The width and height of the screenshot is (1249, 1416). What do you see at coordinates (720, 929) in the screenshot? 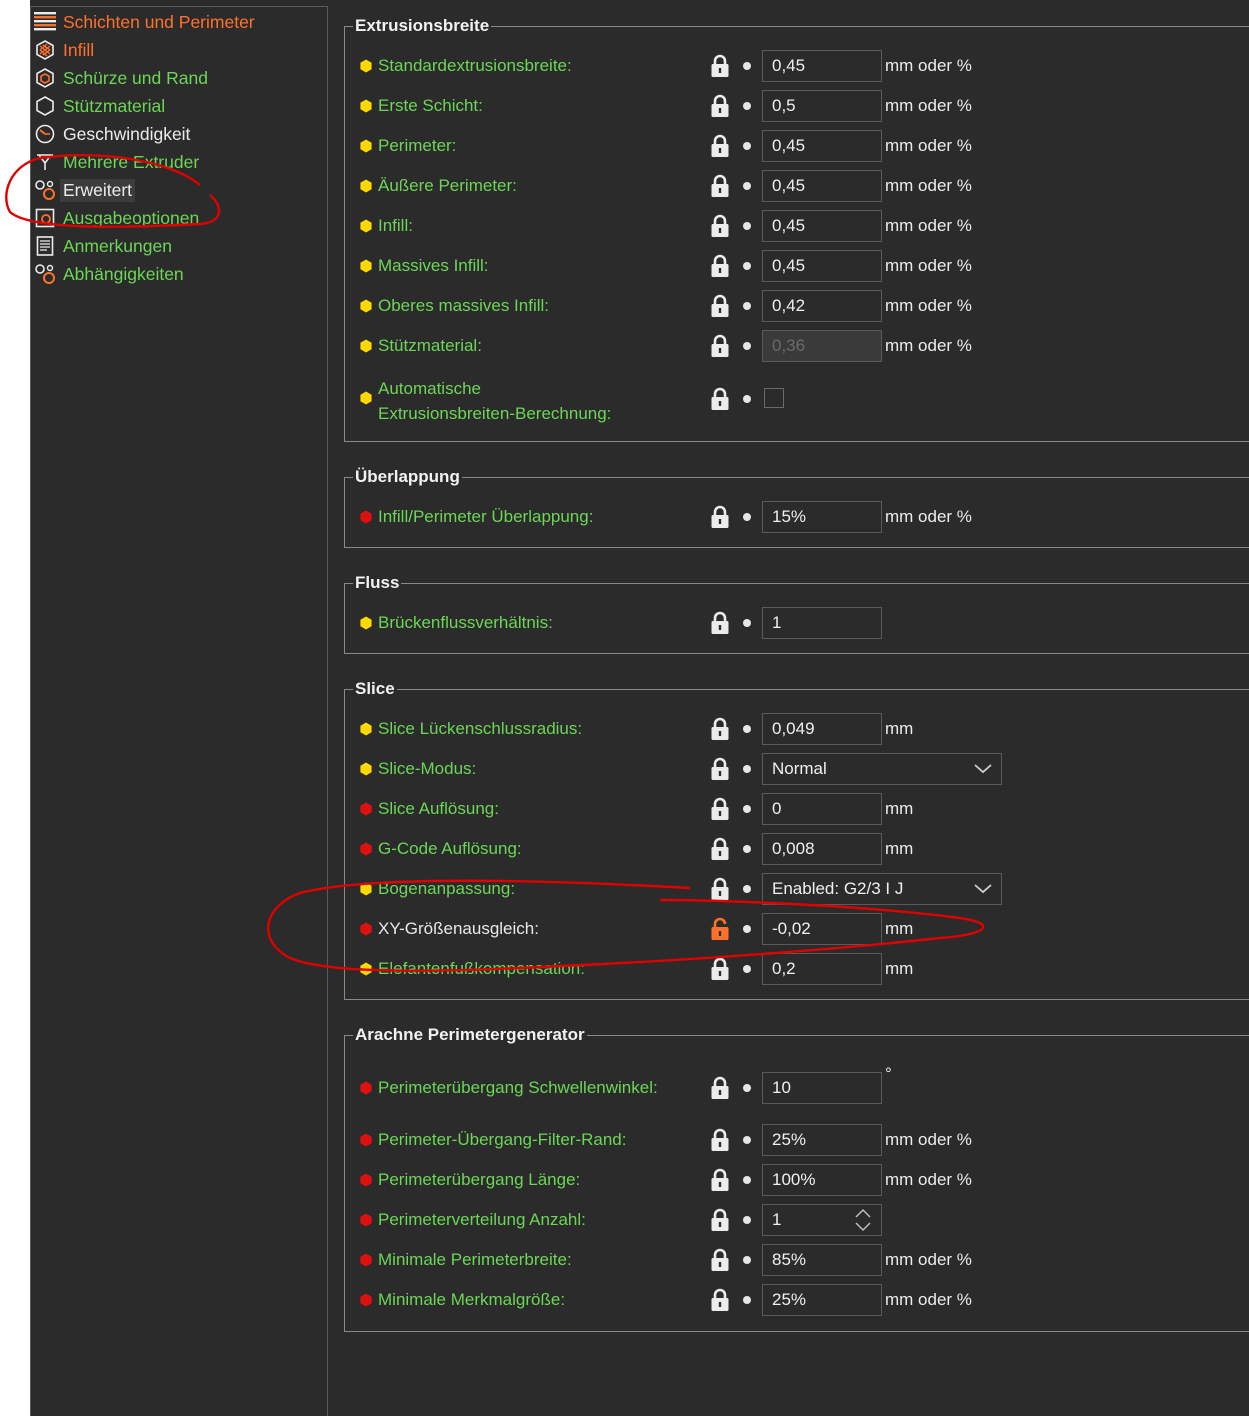
I see `unlocked-icon` at bounding box center [720, 929].